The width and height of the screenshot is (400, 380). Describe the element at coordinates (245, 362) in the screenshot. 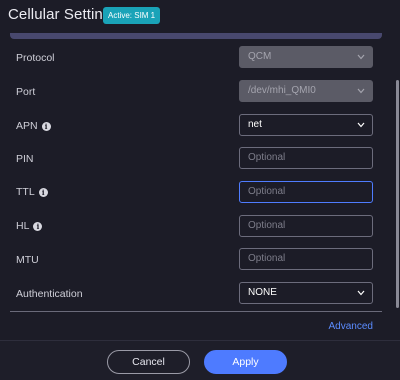

I see `apply-button: Apply` at that location.